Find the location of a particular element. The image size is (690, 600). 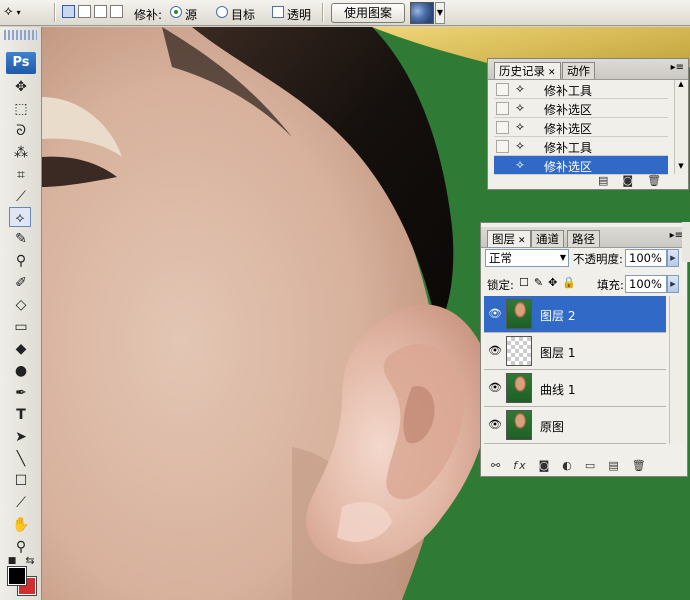

new-document-from-state-icon: ▤ is located at coordinates (603, 180).